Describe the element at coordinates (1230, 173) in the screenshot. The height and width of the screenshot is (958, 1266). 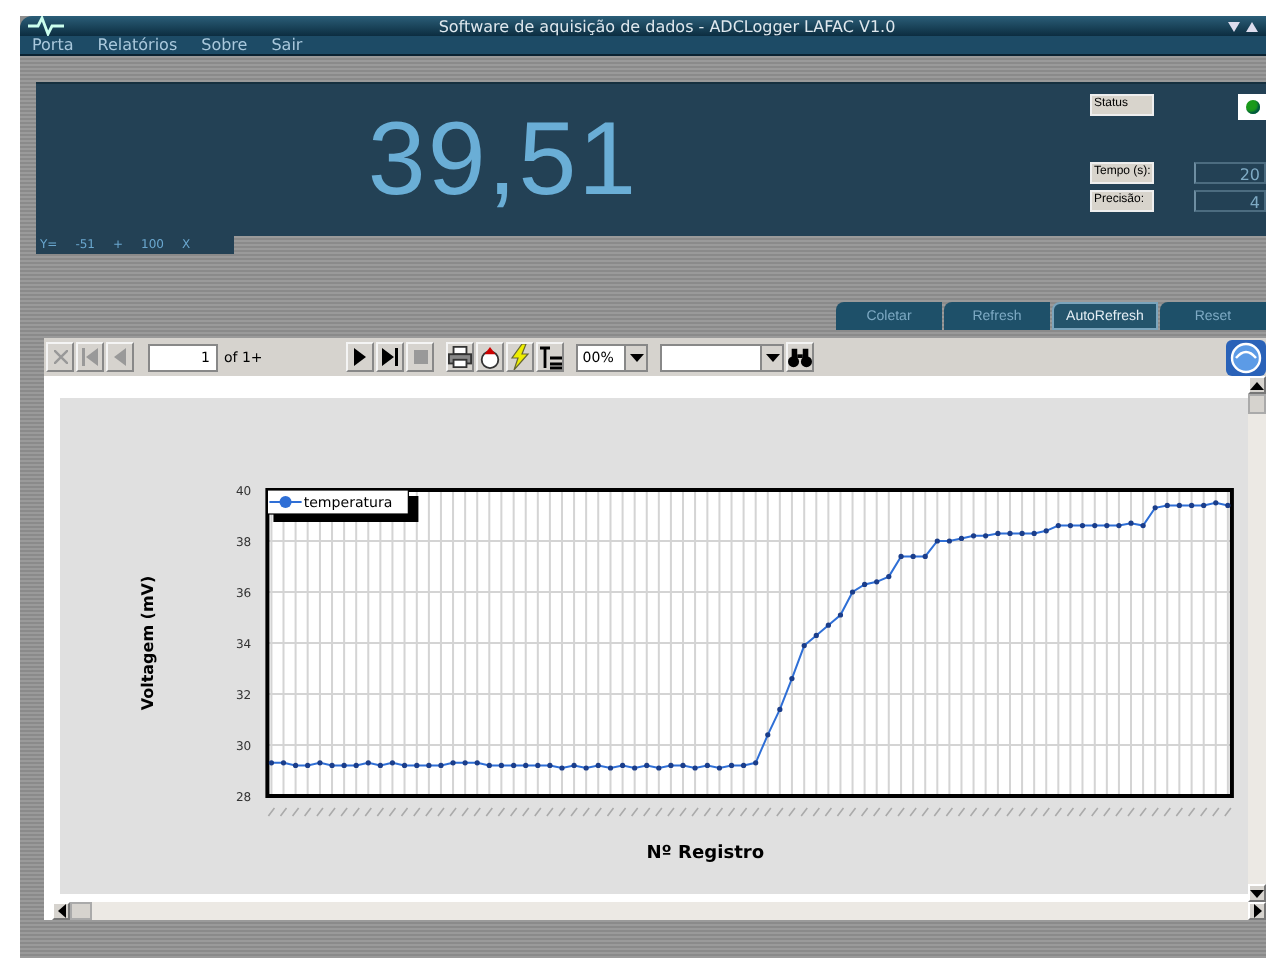
I see `value-field: 20` at that location.